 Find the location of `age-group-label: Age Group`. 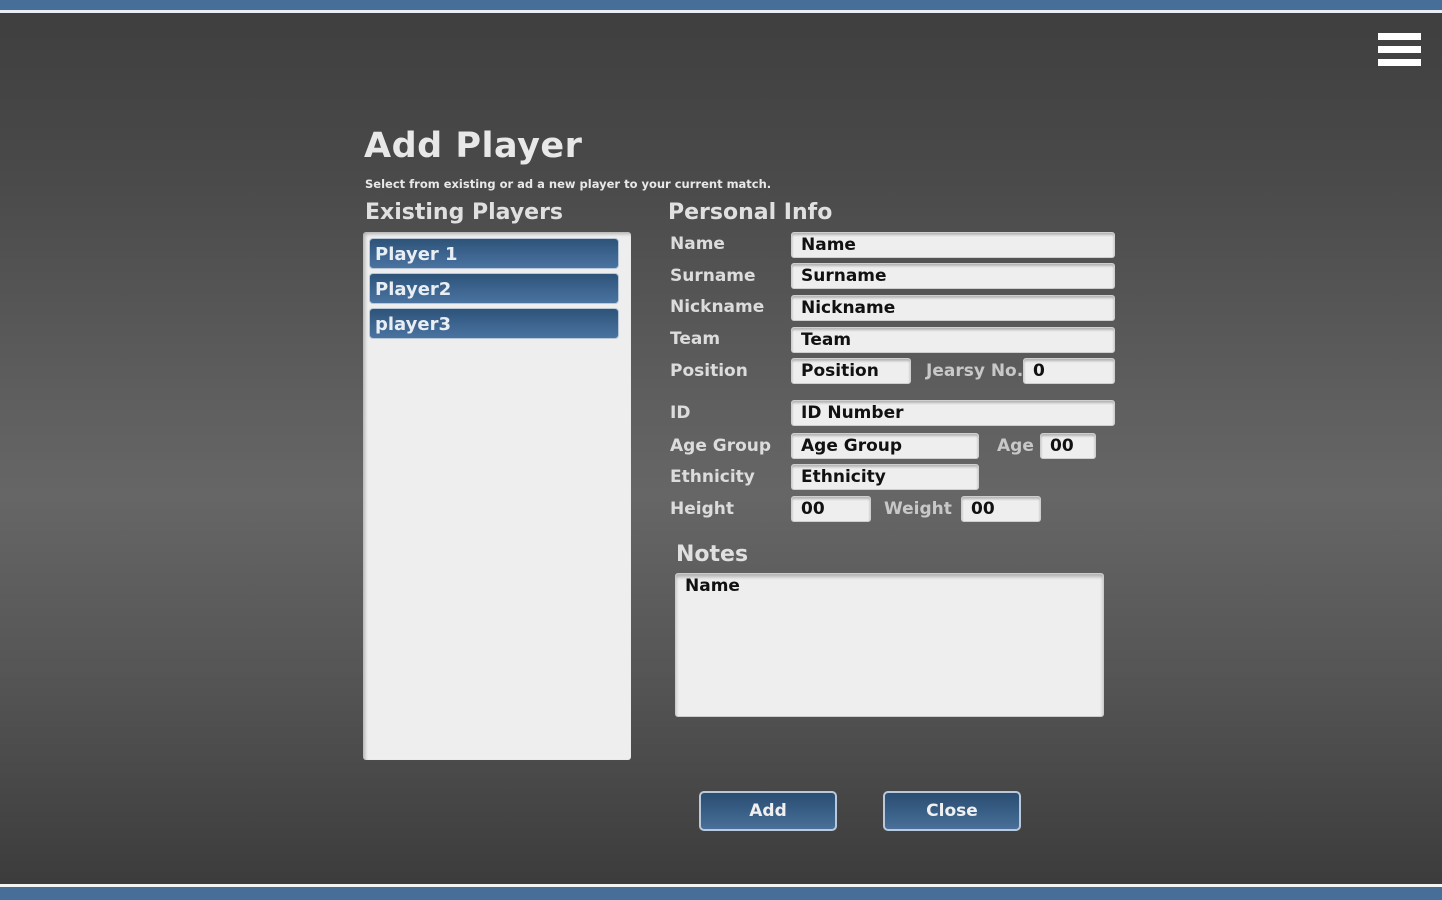

age-group-label: Age Group is located at coordinates (721, 446).